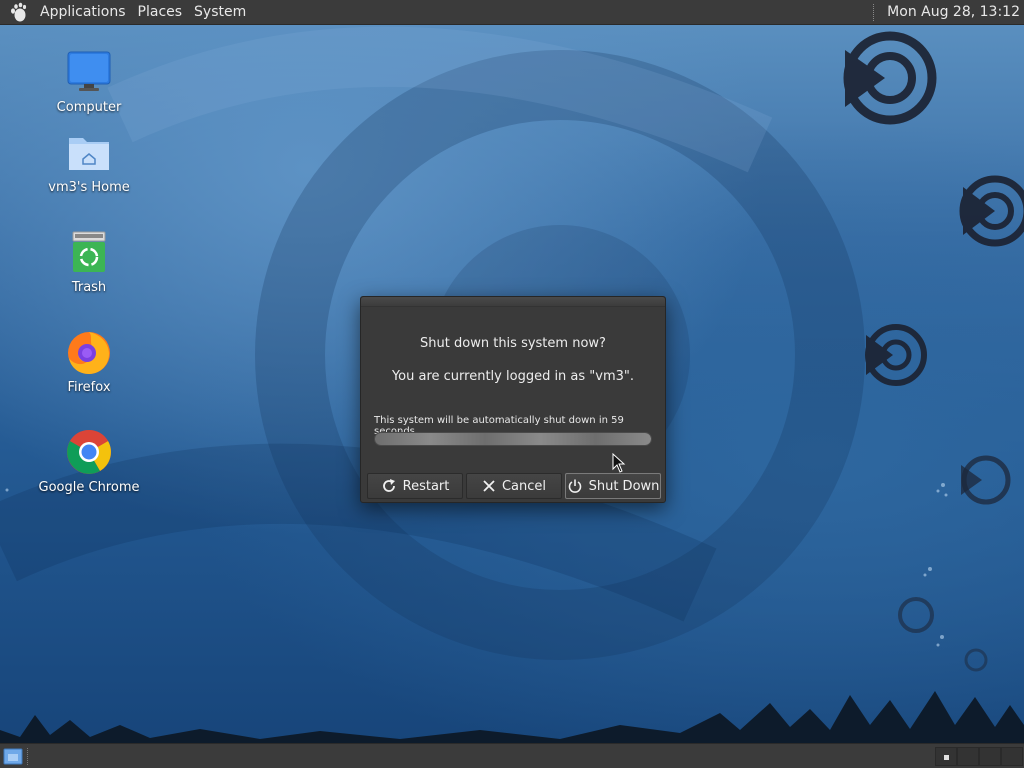 Image resolution: width=1024 pixels, height=768 pixels. I want to click on dialog-button-row: Restart Cancel Shut Down, so click(514, 486).